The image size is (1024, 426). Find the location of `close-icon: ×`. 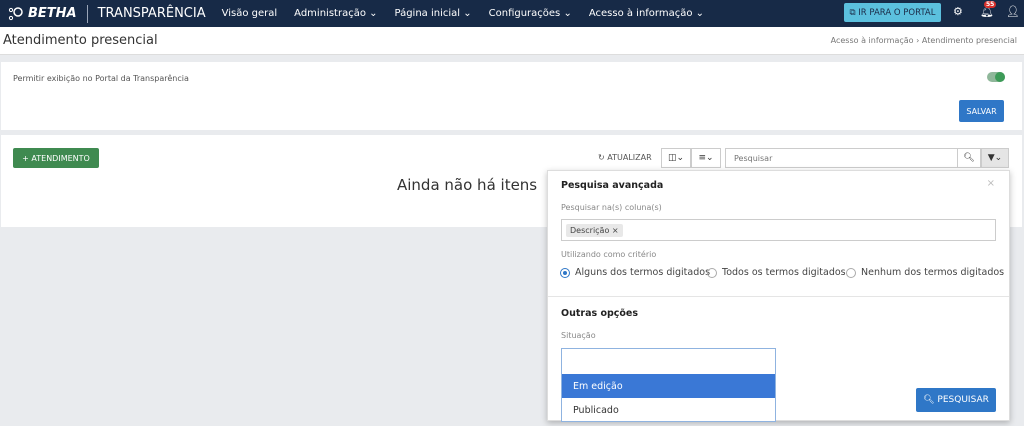

close-icon: × is located at coordinates (991, 183).